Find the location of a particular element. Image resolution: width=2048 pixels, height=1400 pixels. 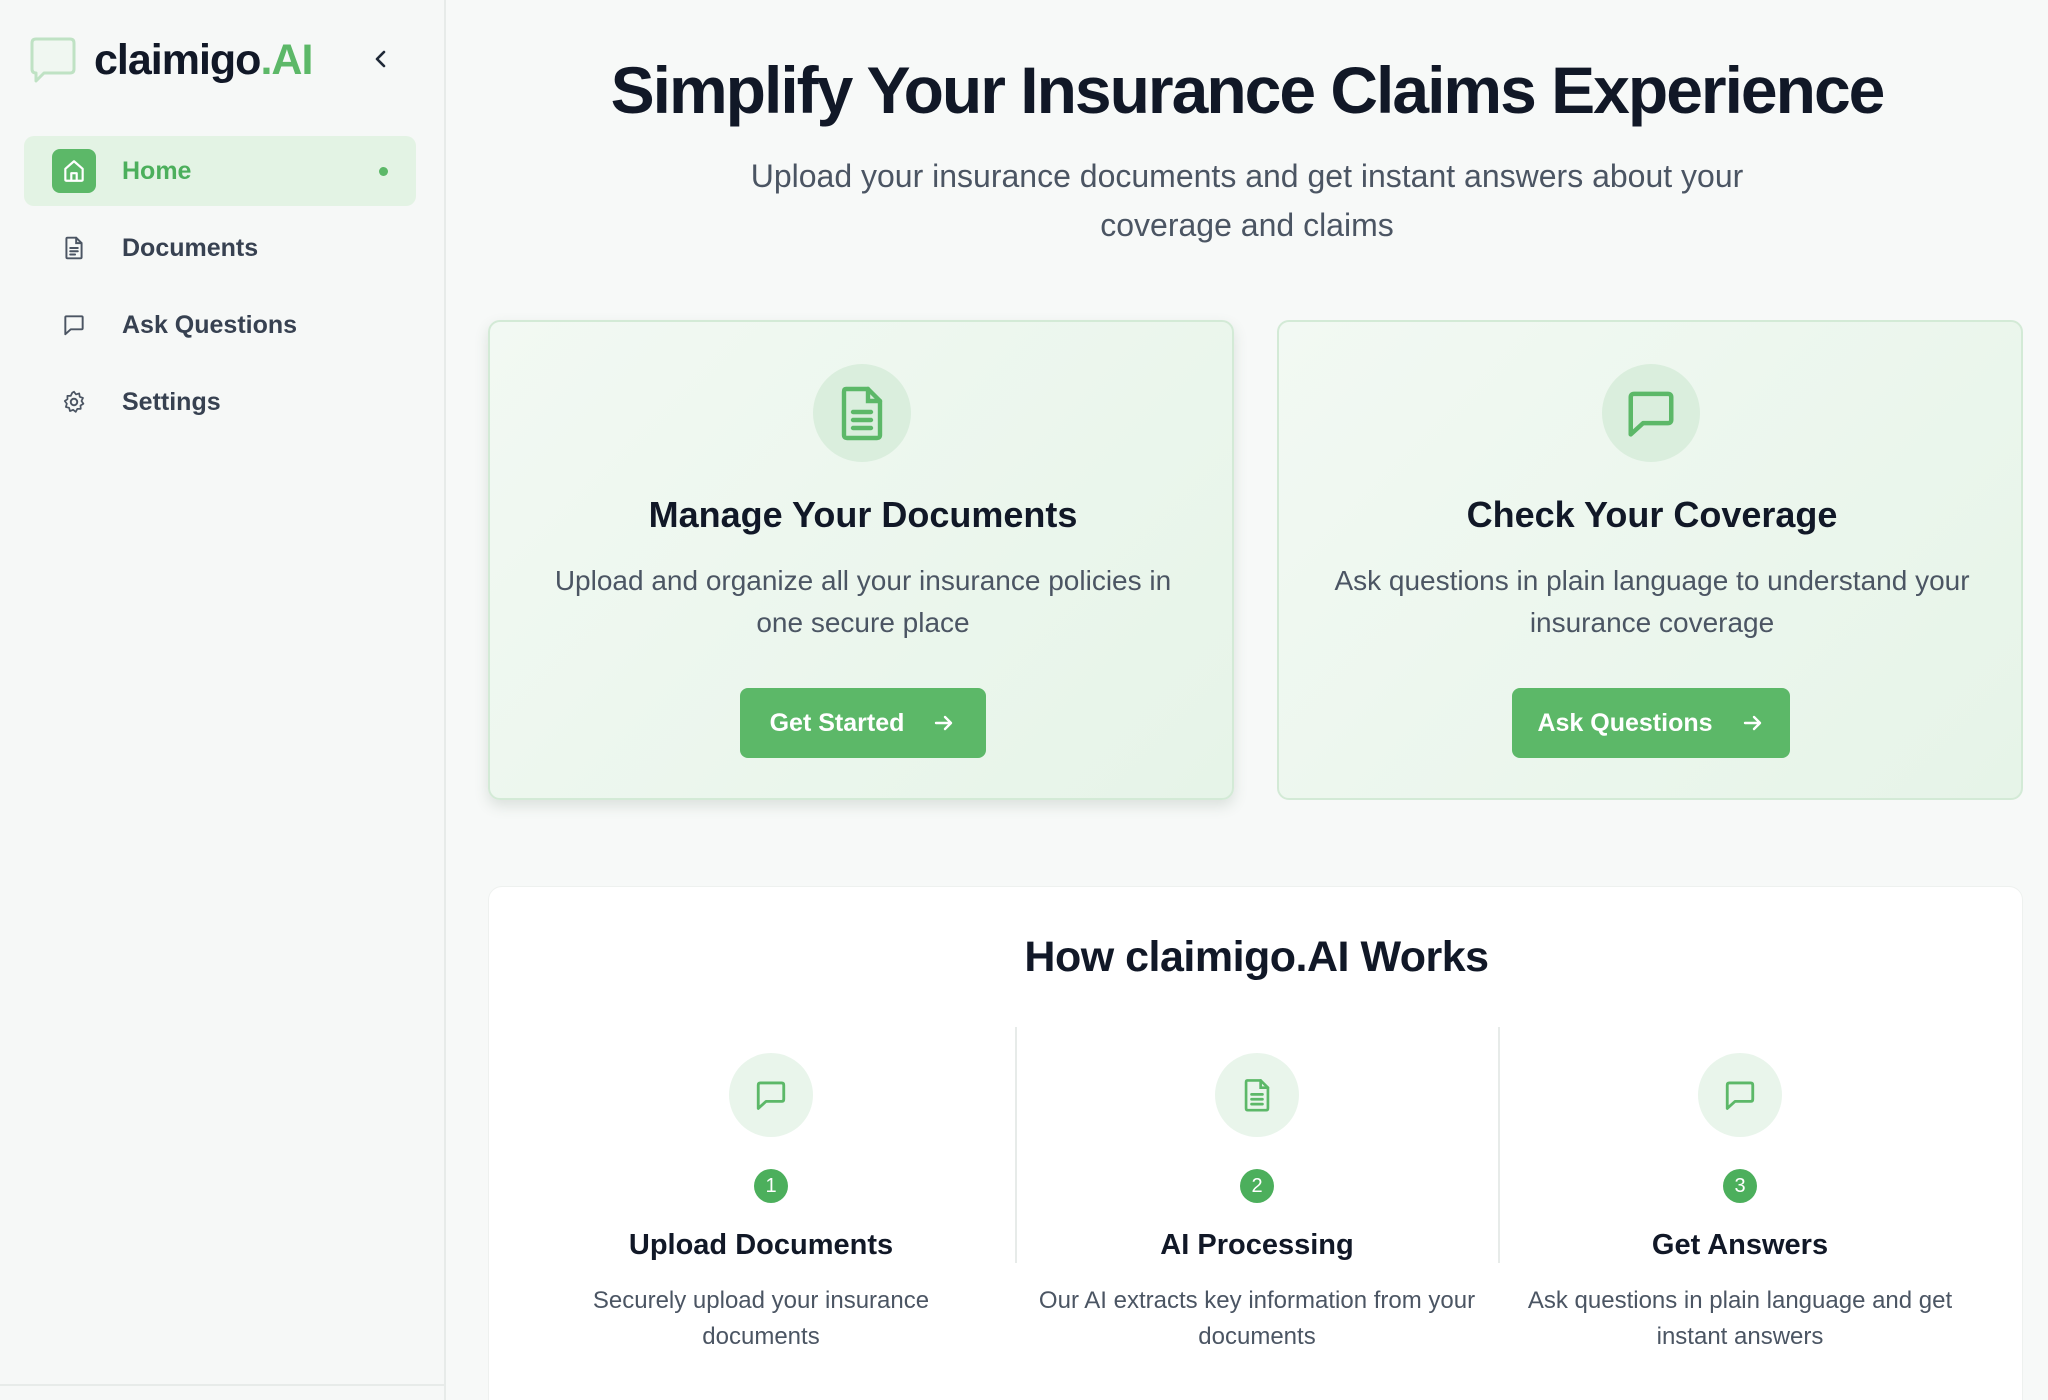

sidebar-item-home: Home is located at coordinates (220, 171).